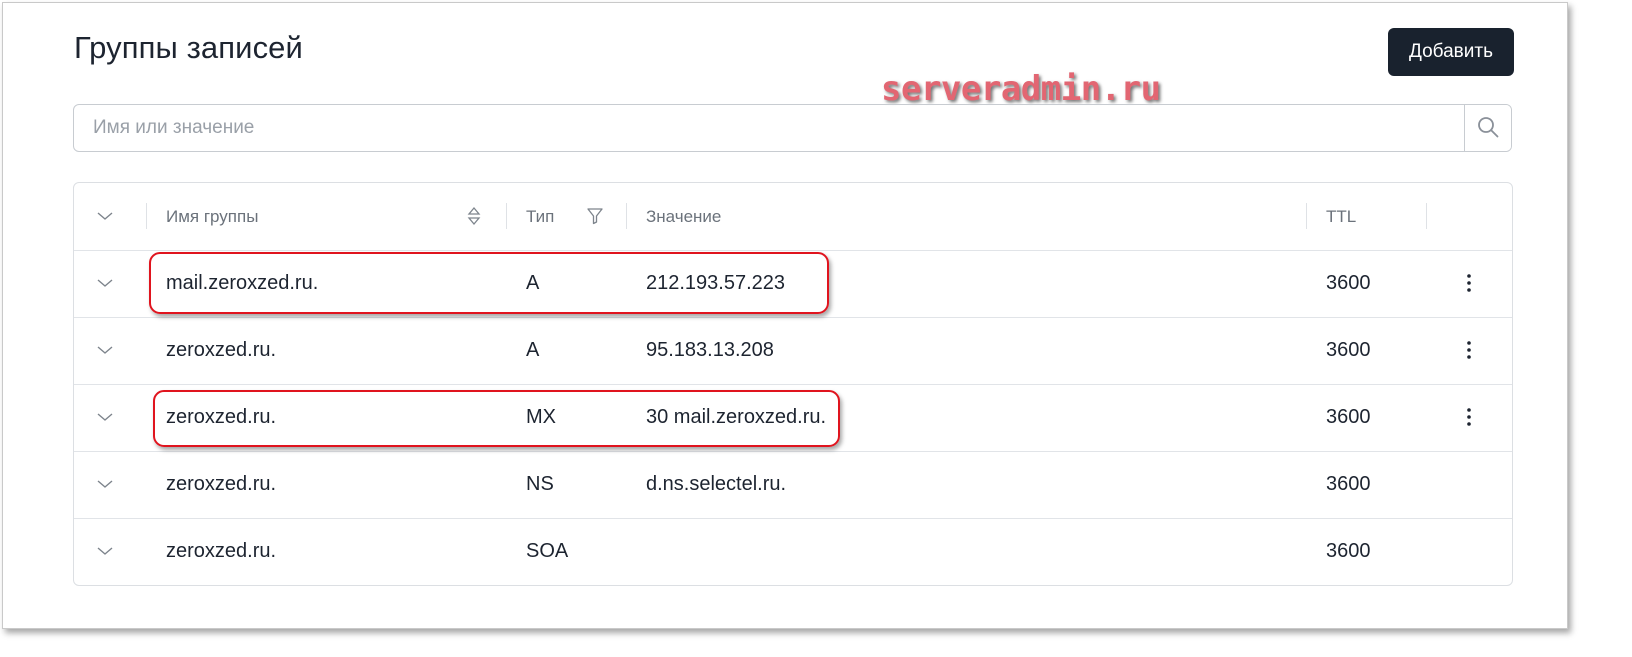  What do you see at coordinates (540, 484) in the screenshot?
I see `cell-type: NS` at bounding box center [540, 484].